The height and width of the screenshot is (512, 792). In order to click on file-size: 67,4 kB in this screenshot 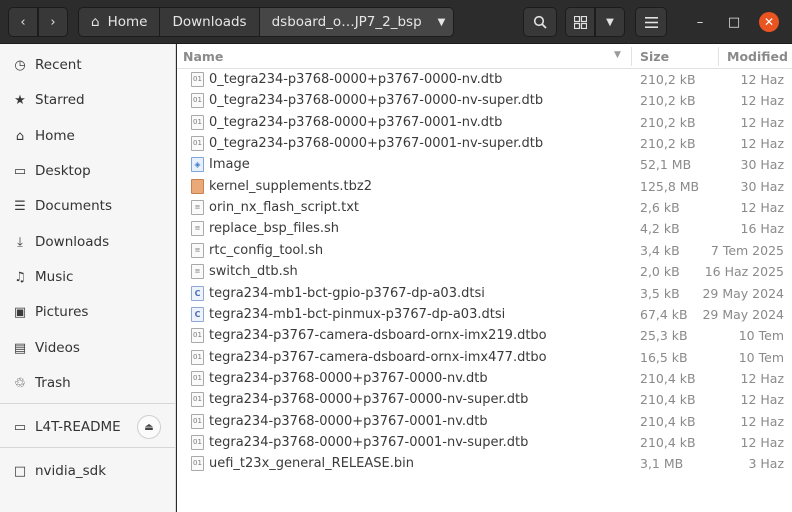, I will do `click(664, 314)`.